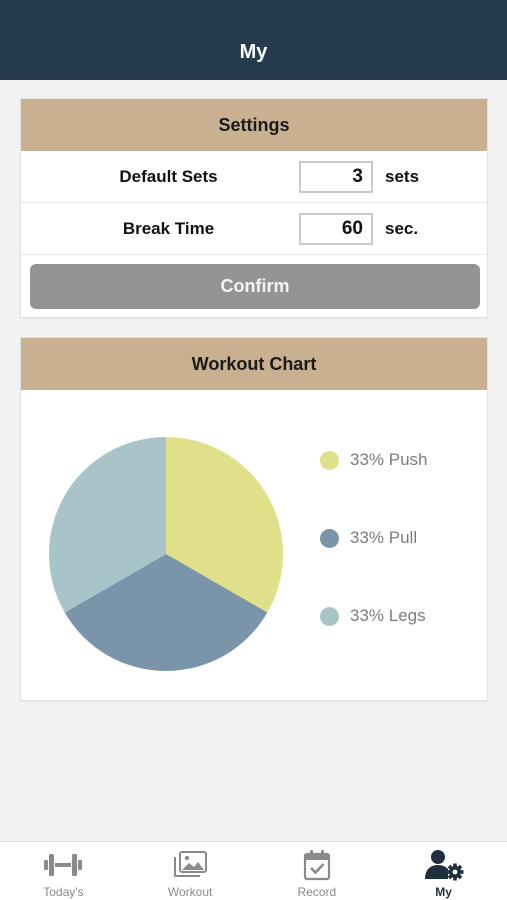 The height and width of the screenshot is (900, 507). What do you see at coordinates (336, 228) in the screenshot?
I see `break-time-input` at bounding box center [336, 228].